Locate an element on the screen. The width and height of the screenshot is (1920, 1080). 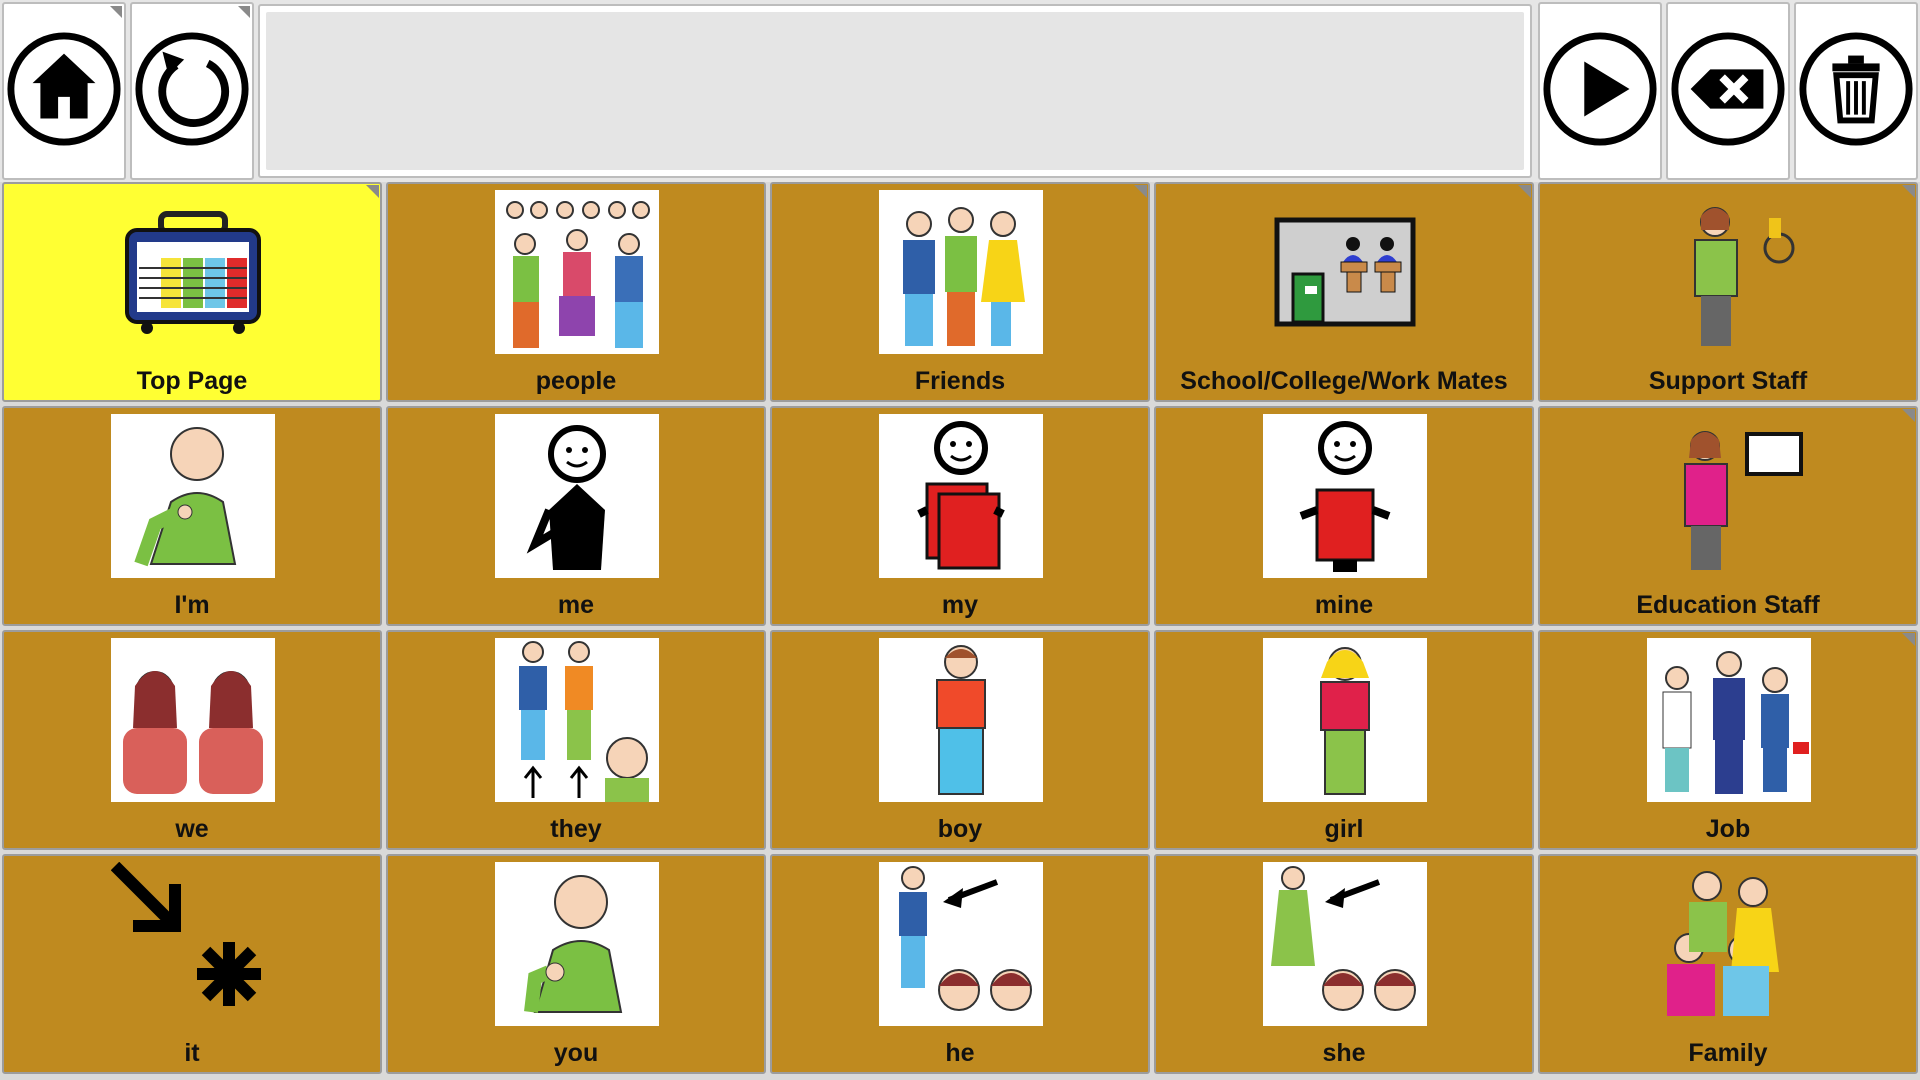
people-icon is located at coordinates (577, 272).